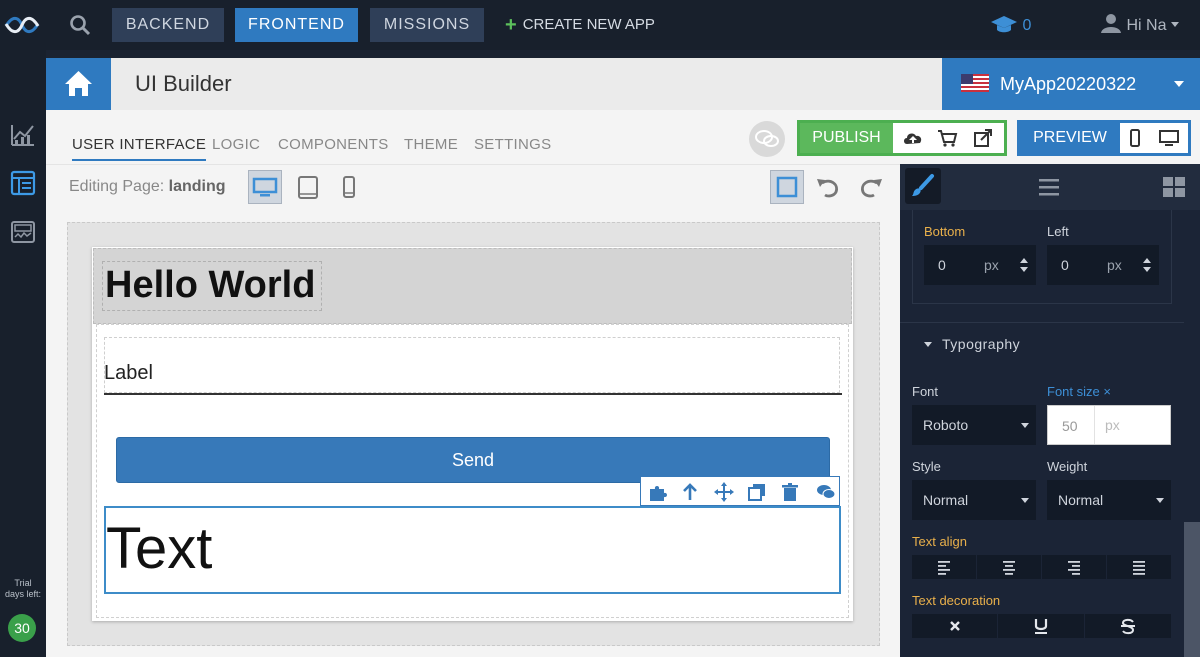 This screenshot has width=1200, height=657. Describe the element at coordinates (947, 138) in the screenshot. I see `cart-icon` at that location.